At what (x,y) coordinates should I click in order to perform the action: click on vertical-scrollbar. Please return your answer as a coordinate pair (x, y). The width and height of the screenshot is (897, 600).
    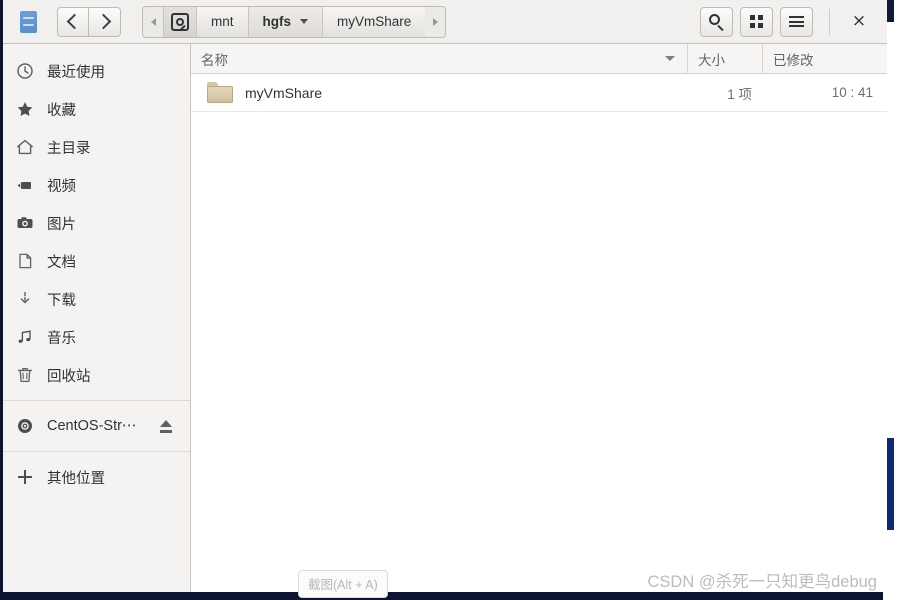
    Looking at the image, I should click on (885, 318).